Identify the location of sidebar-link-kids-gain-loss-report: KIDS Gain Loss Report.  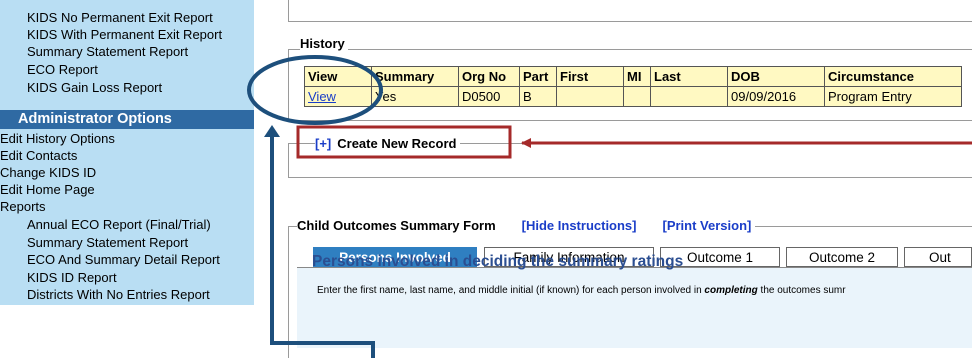
(94, 87).